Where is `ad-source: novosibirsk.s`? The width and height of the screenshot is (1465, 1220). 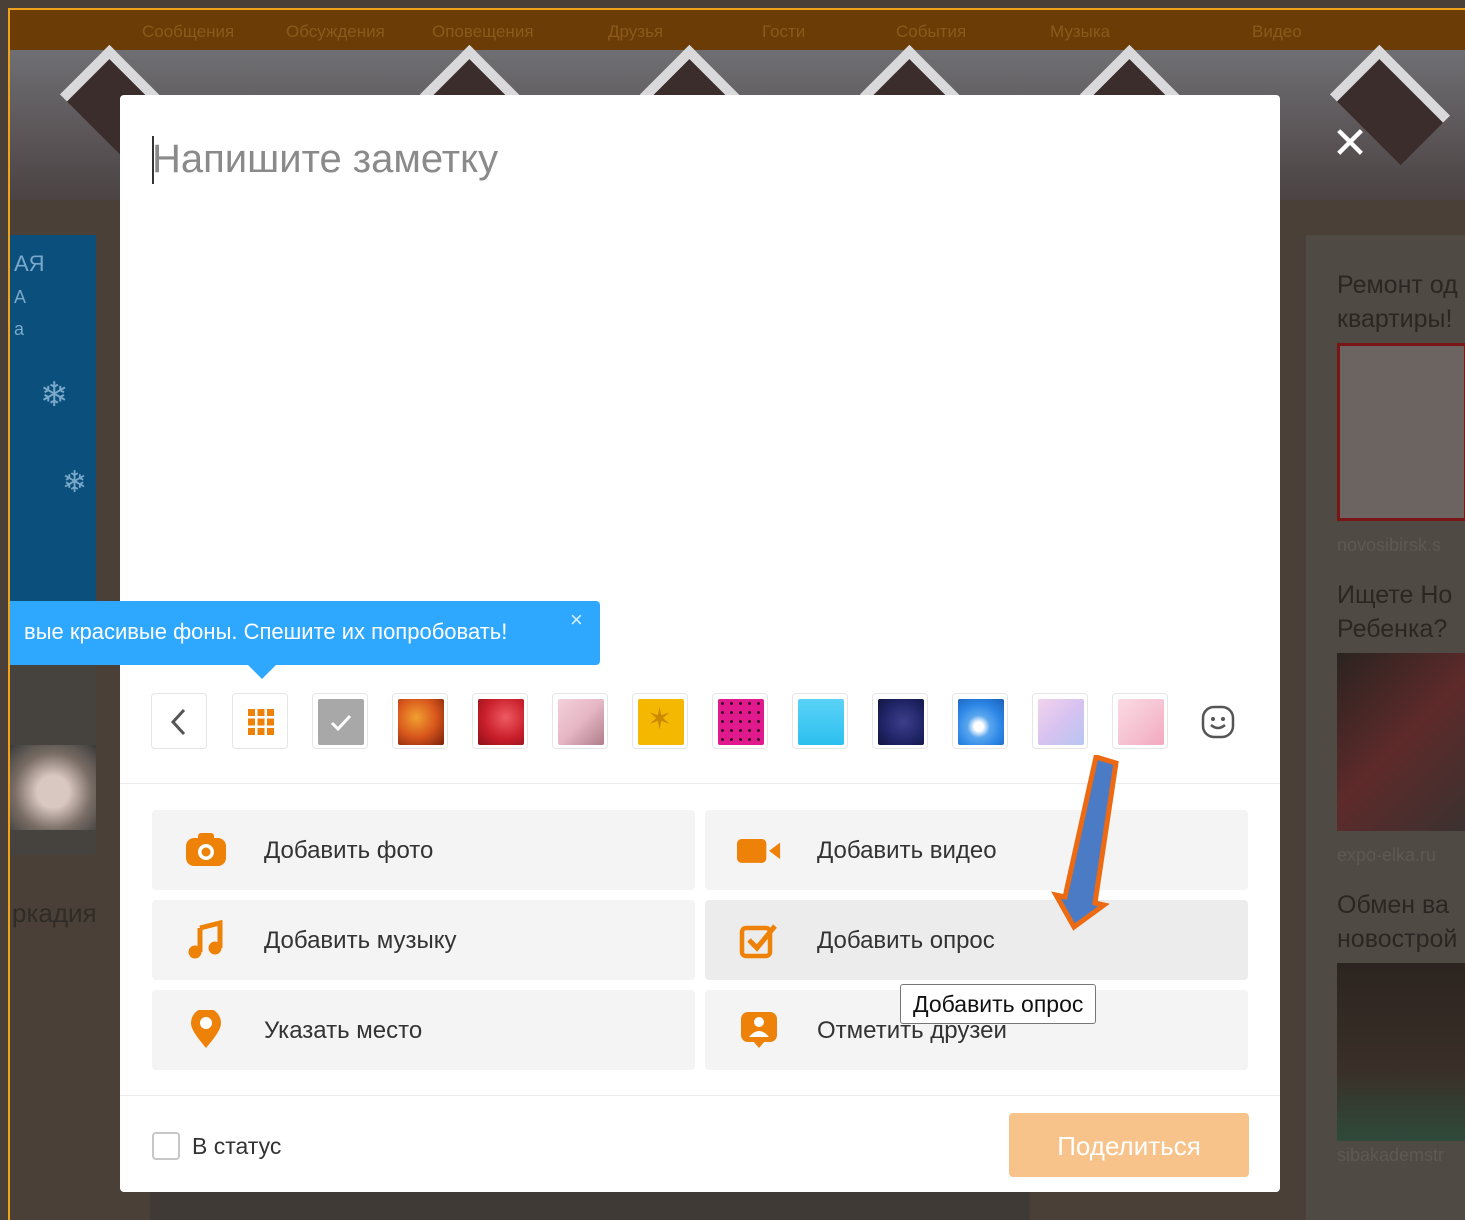 ad-source: novosibirsk.s is located at coordinates (1401, 545).